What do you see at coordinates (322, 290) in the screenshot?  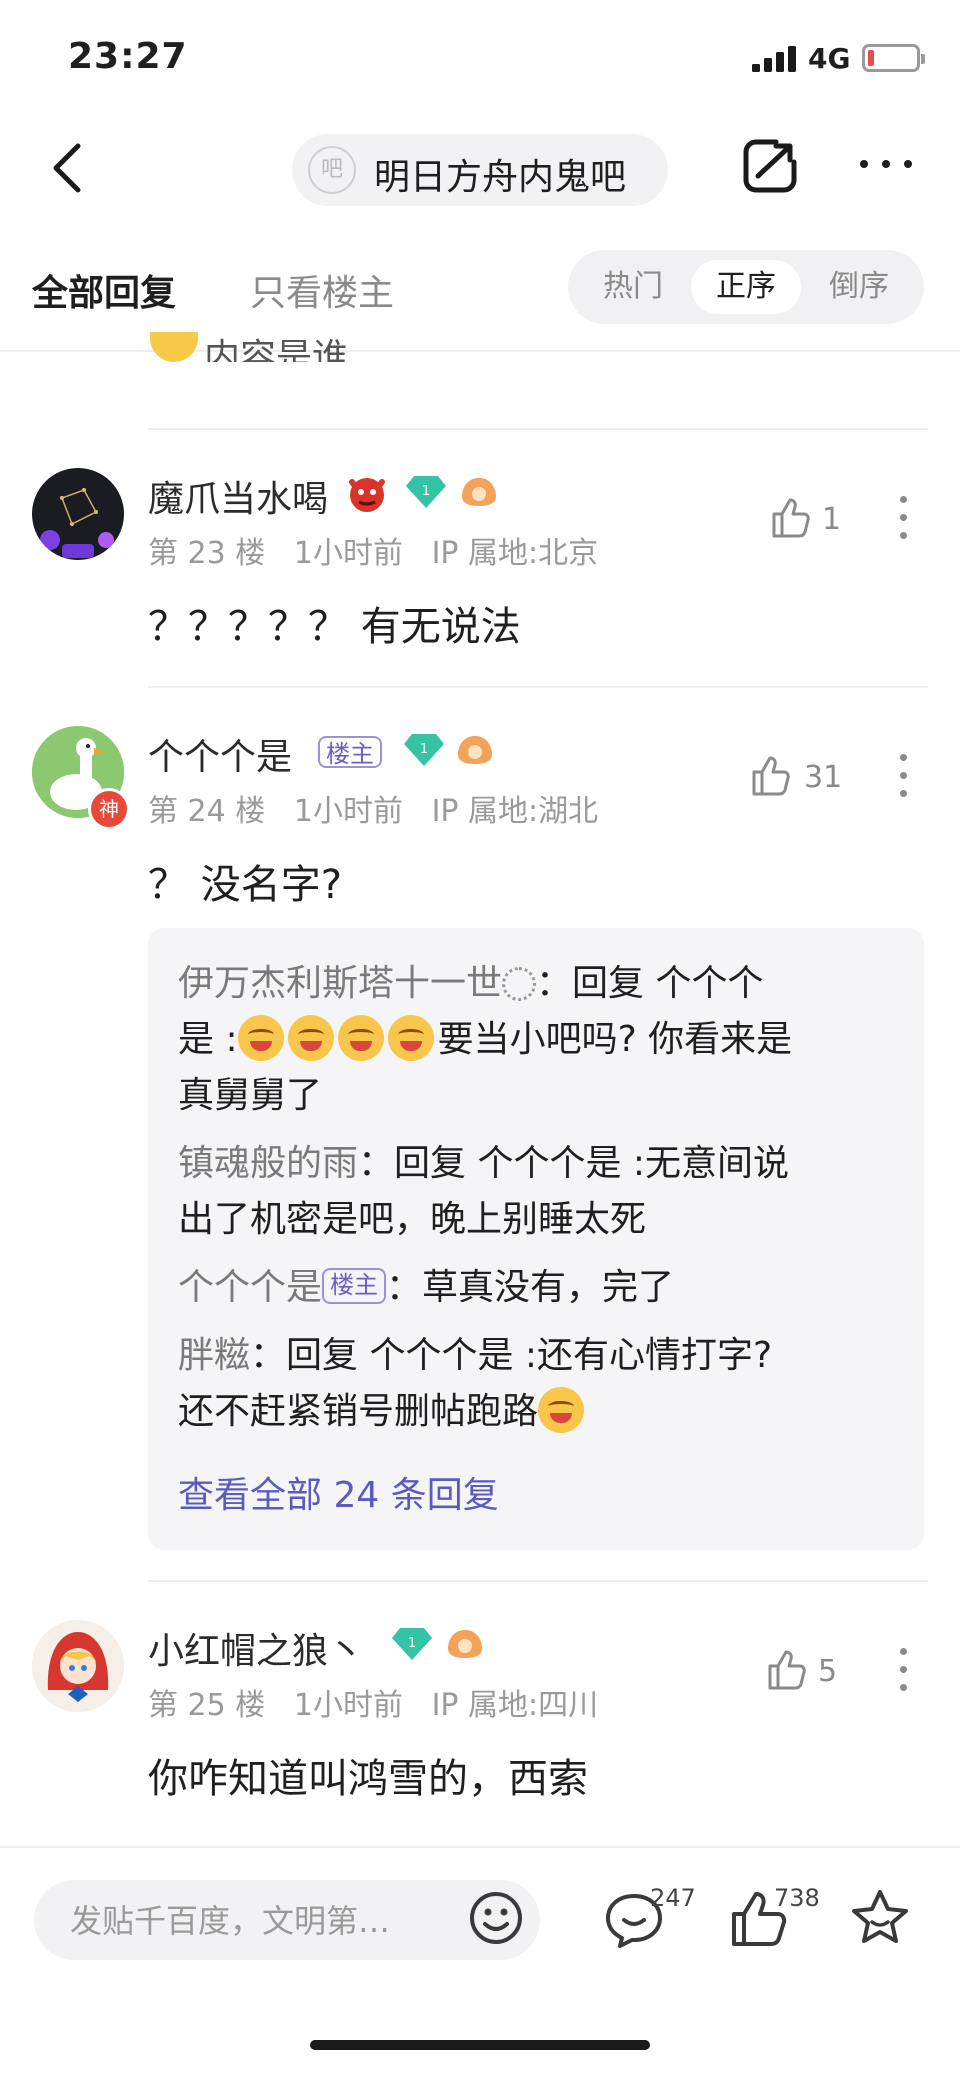 I see `tab-op-only: 只看楼主` at bounding box center [322, 290].